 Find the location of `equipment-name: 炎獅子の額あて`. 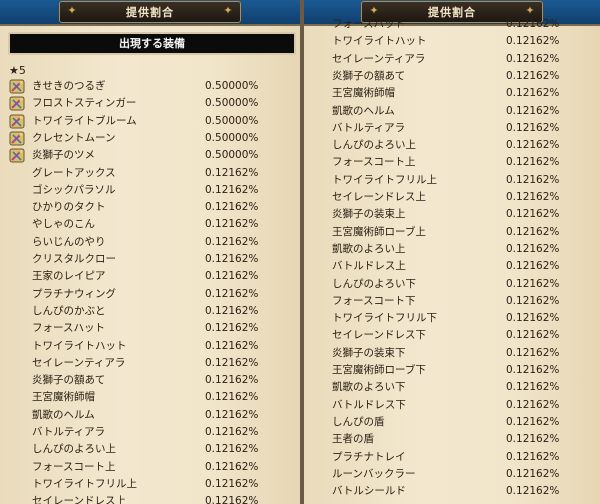

equipment-name: 炎獅子の額あて is located at coordinates (369, 75).